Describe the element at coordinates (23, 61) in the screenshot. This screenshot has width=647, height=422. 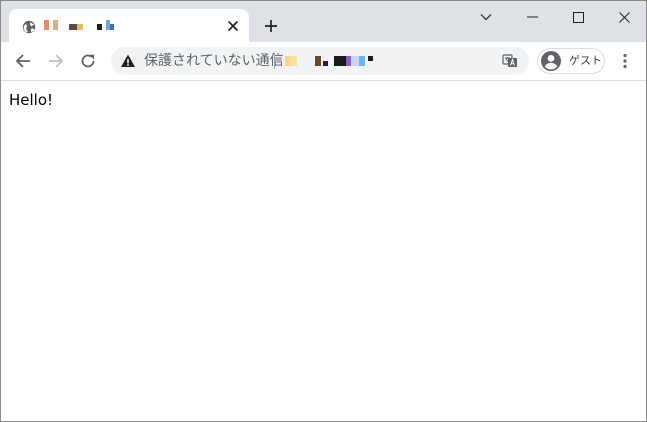
I see `arrow-left-icon` at that location.